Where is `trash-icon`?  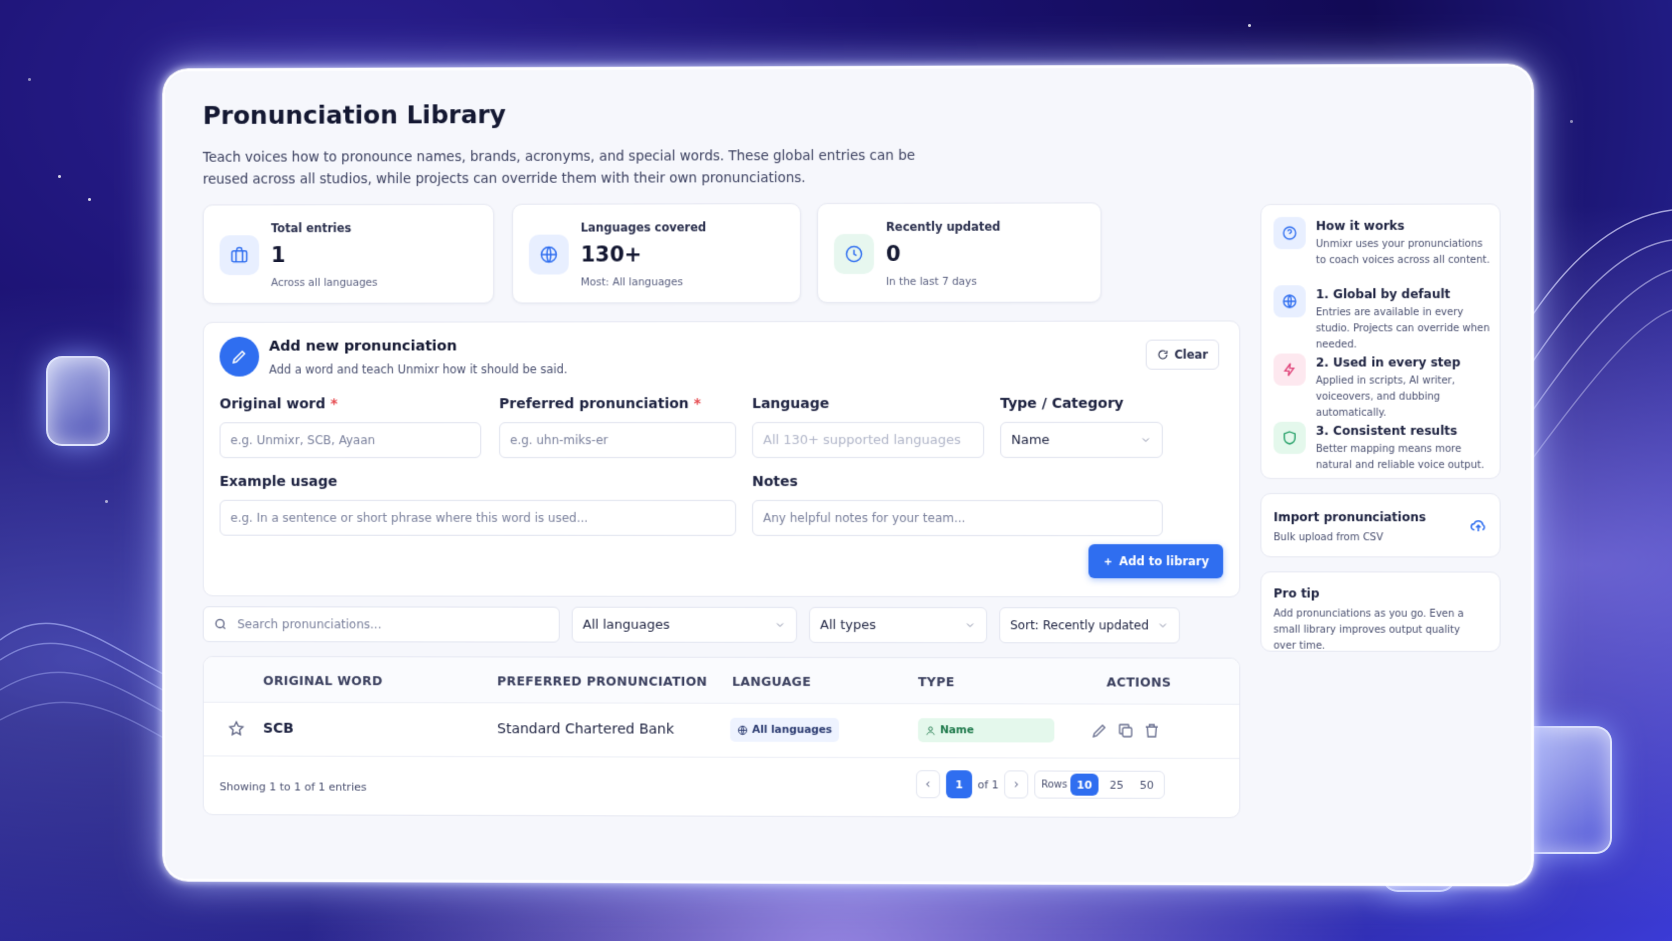 trash-icon is located at coordinates (1152, 731).